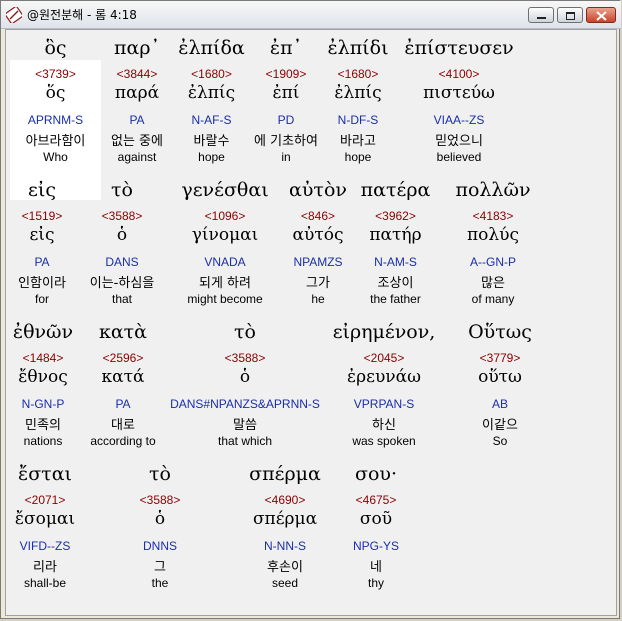  I want to click on morphology-code: APRNM-S, so click(55, 120).